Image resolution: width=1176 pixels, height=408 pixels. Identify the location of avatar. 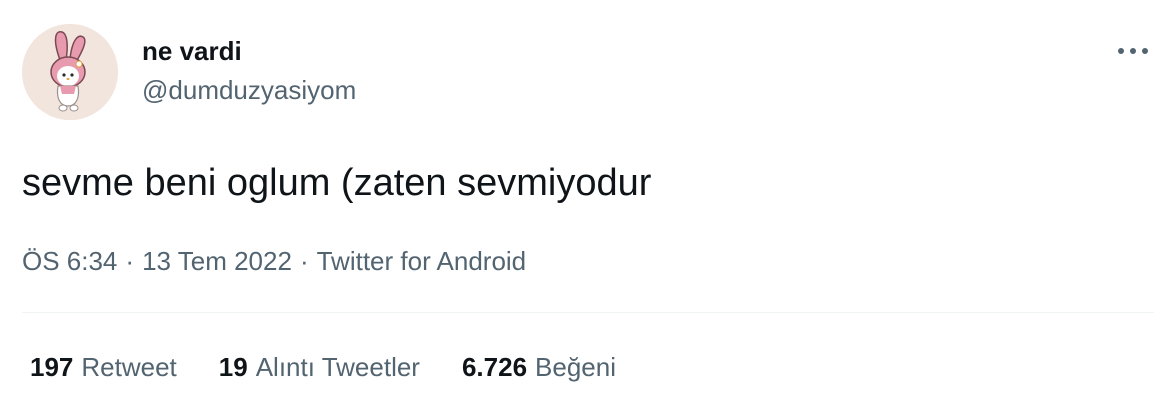
(70, 72).